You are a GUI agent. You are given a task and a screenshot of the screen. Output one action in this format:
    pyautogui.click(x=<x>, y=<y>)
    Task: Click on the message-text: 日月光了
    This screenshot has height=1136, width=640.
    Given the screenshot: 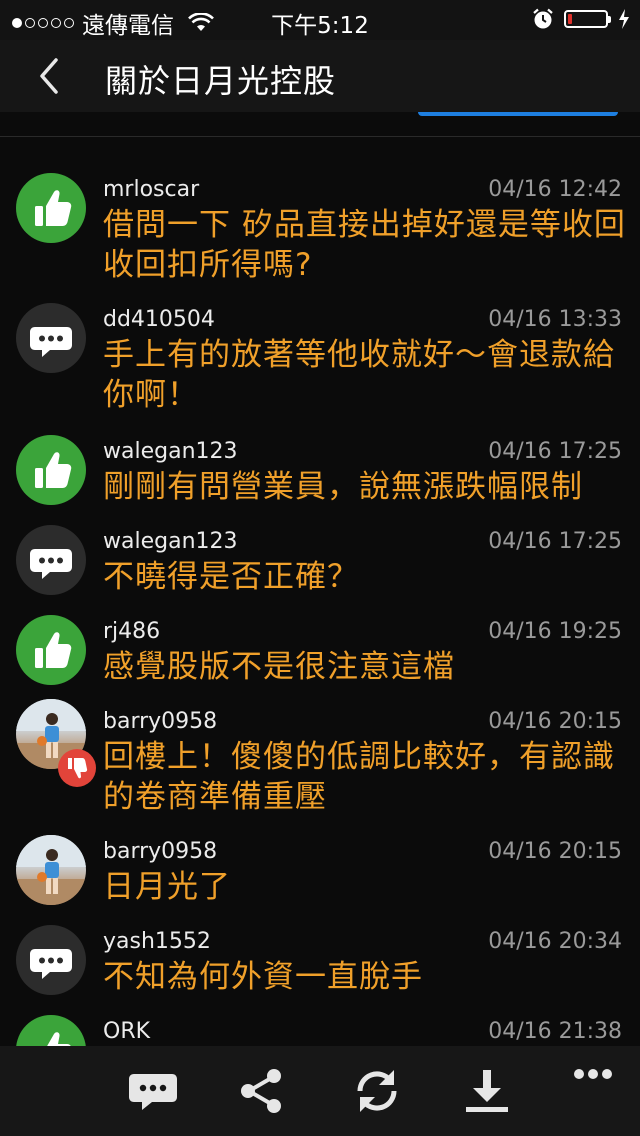 What is the action you would take?
    pyautogui.click(x=167, y=887)
    